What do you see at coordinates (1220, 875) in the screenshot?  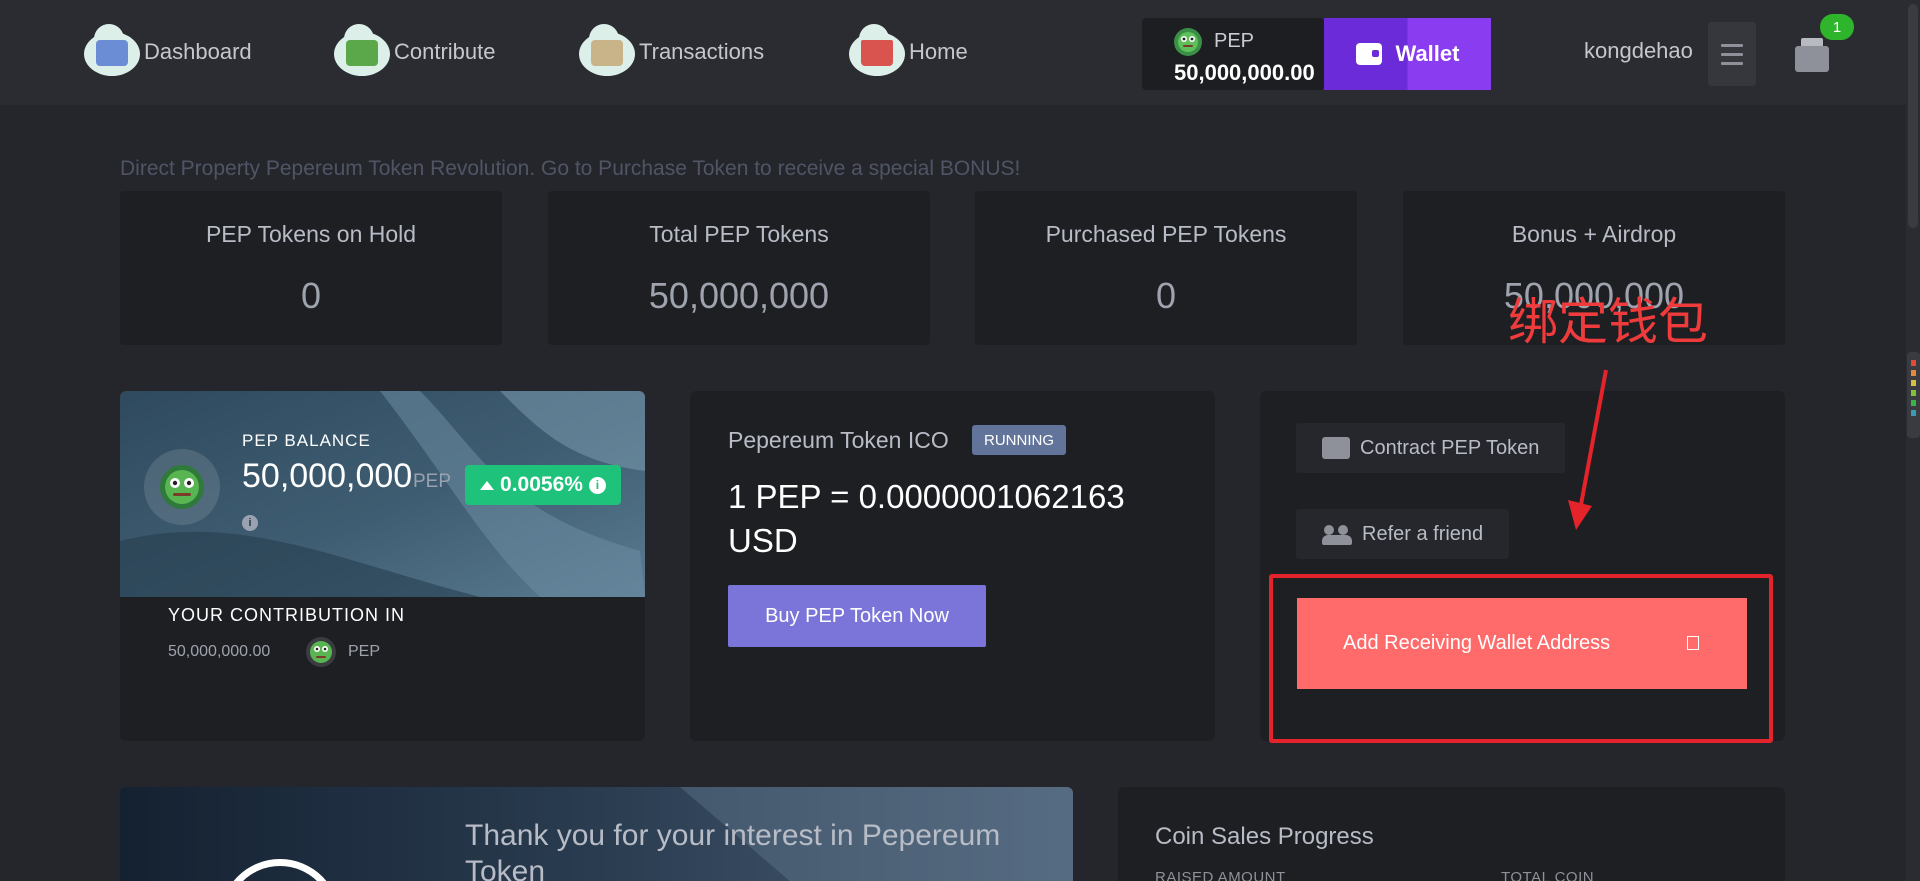 I see `raised-amount-label: RAISED AMOUNT` at bounding box center [1220, 875].